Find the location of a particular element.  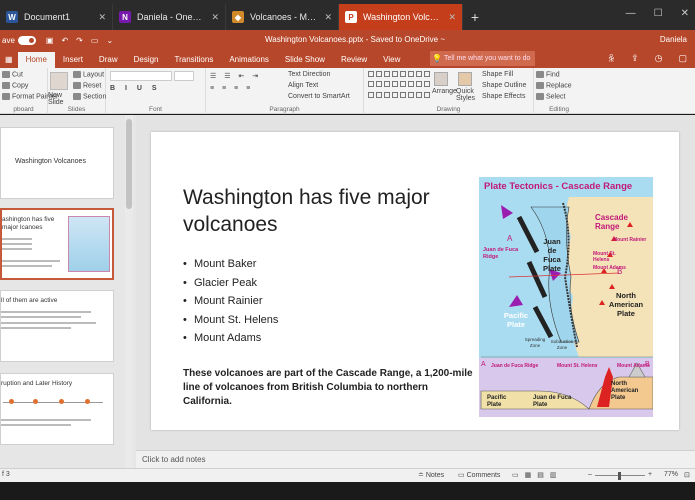

align-buttons: ≡ ≡ ≡ ≡ is located at coordinates (231, 88).